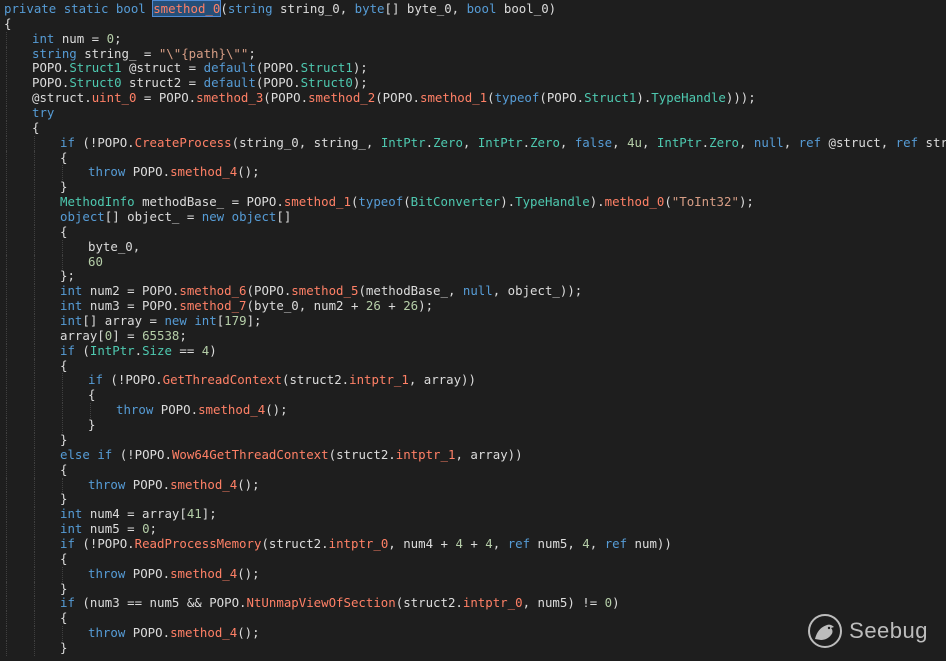 The image size is (946, 661). Describe the element at coordinates (475, 529) in the screenshot. I see `code-line: int num5 = 0;` at that location.